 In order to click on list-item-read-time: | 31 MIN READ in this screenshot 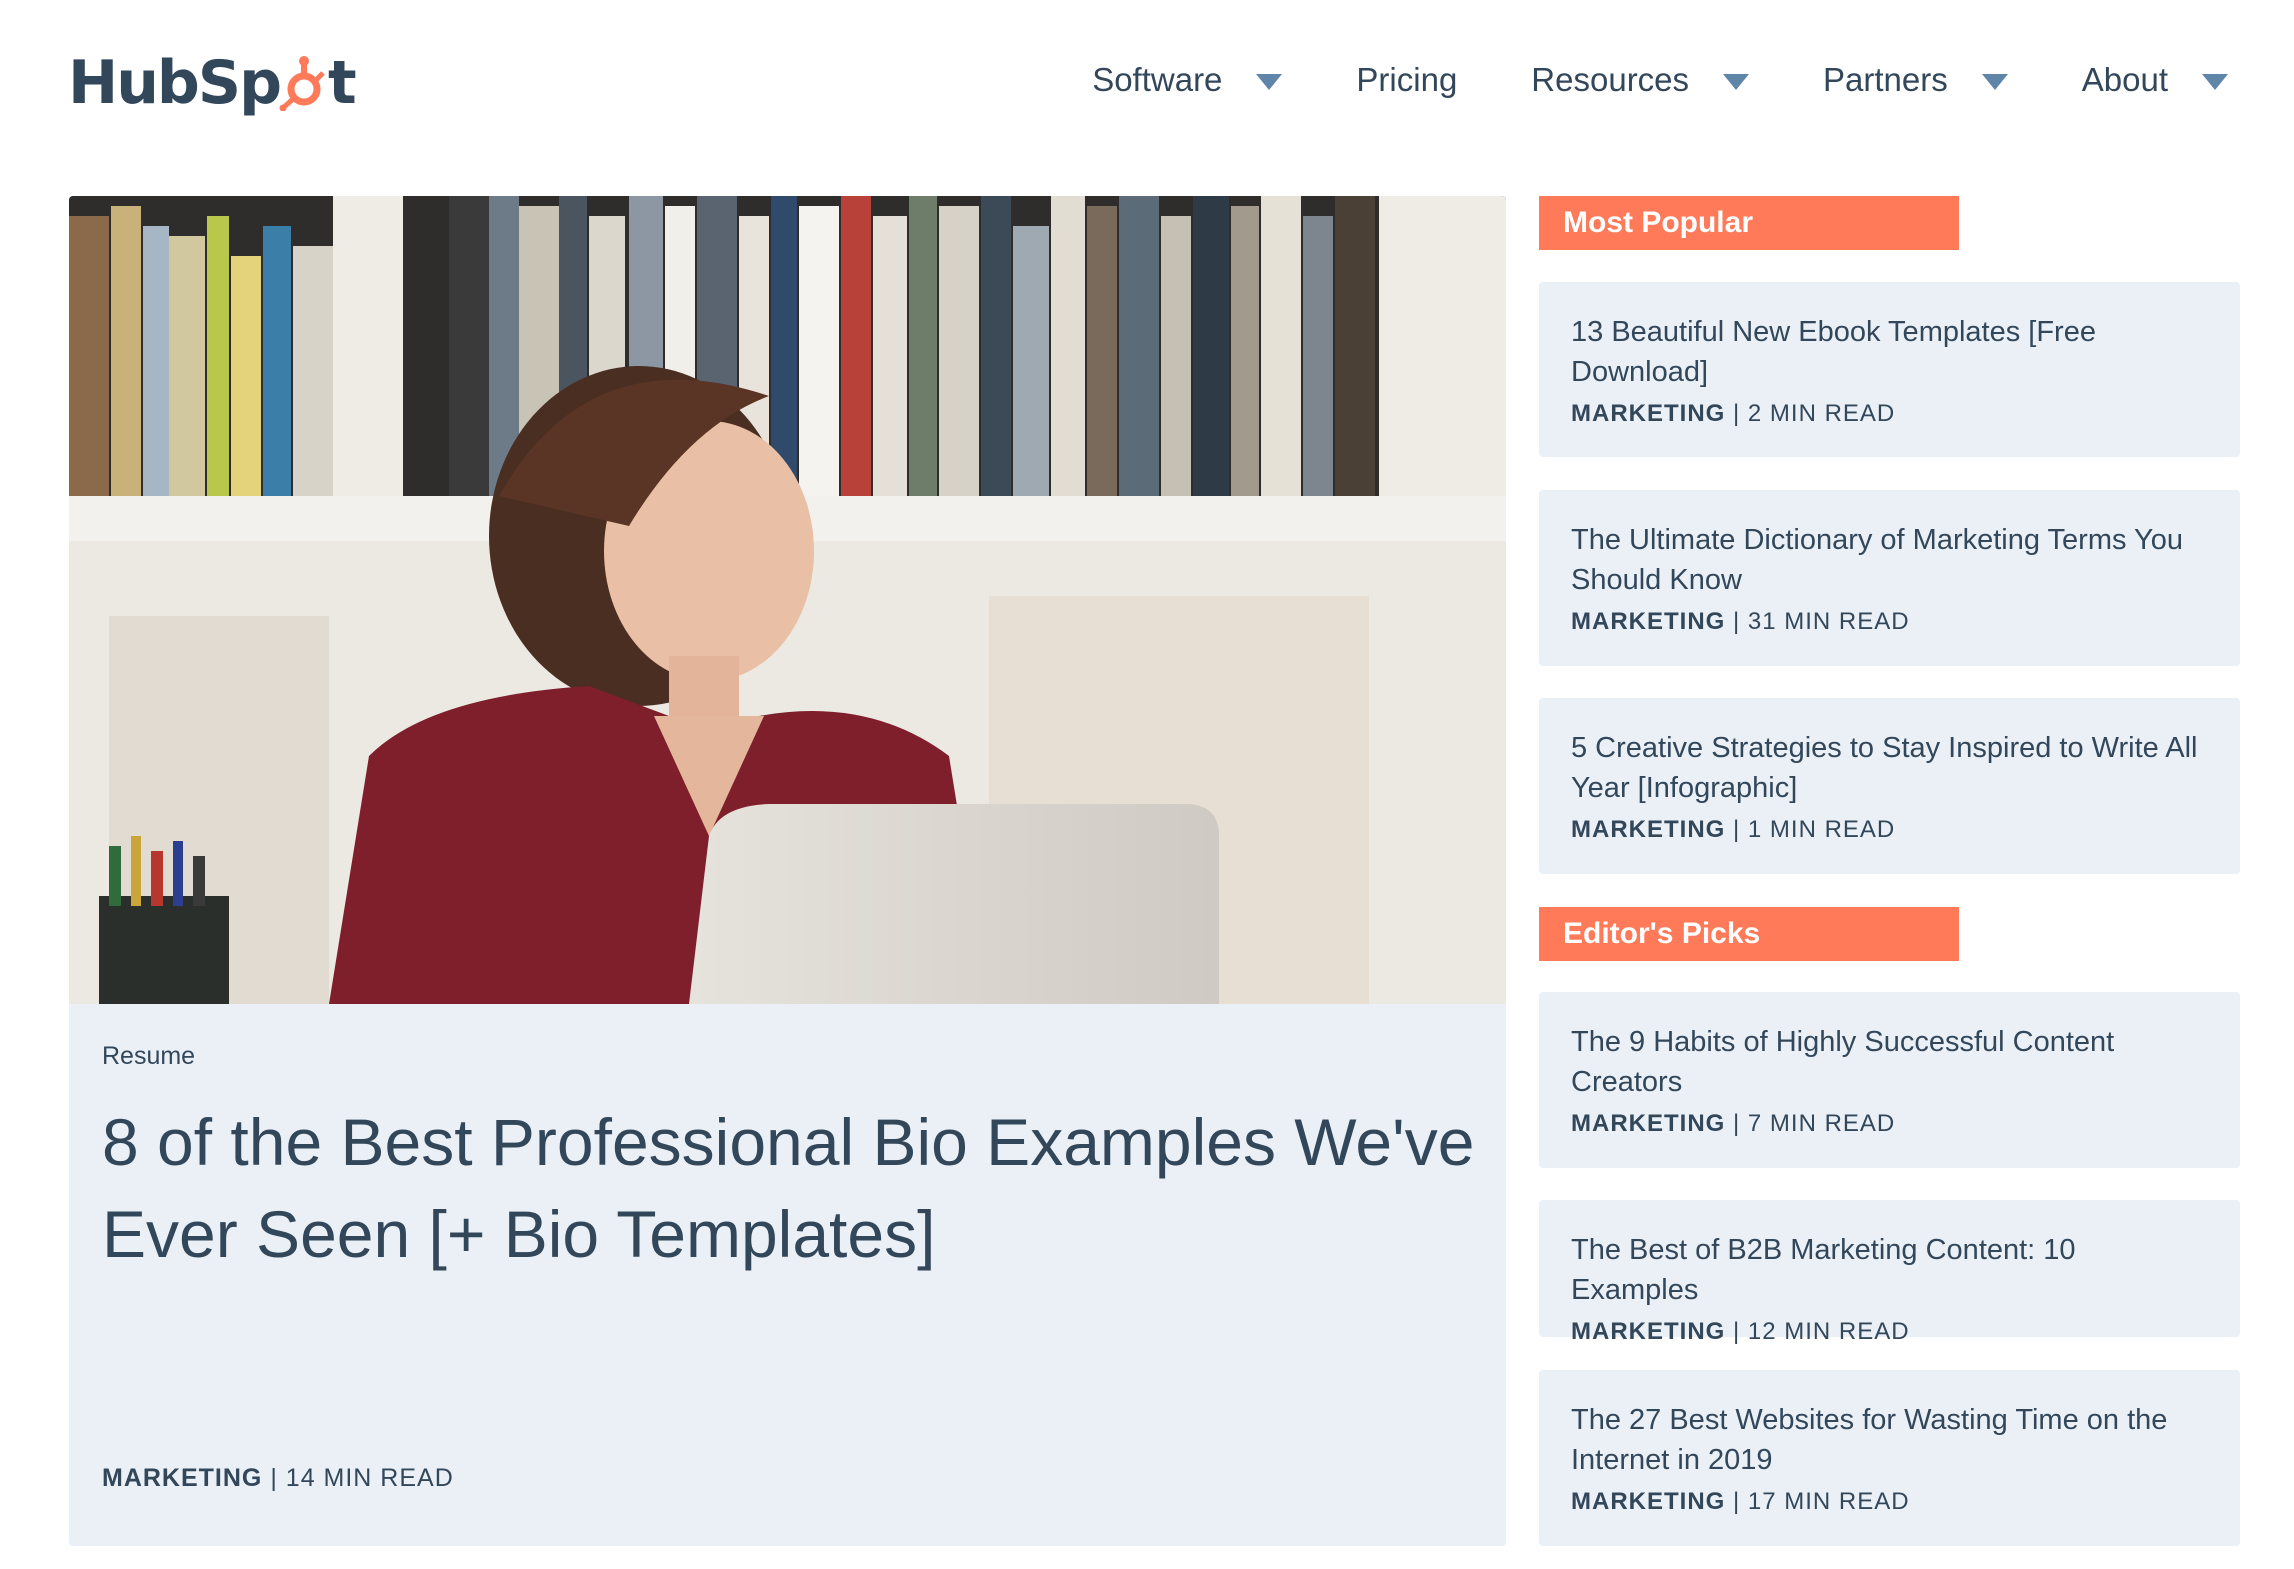, I will do `click(1821, 621)`.